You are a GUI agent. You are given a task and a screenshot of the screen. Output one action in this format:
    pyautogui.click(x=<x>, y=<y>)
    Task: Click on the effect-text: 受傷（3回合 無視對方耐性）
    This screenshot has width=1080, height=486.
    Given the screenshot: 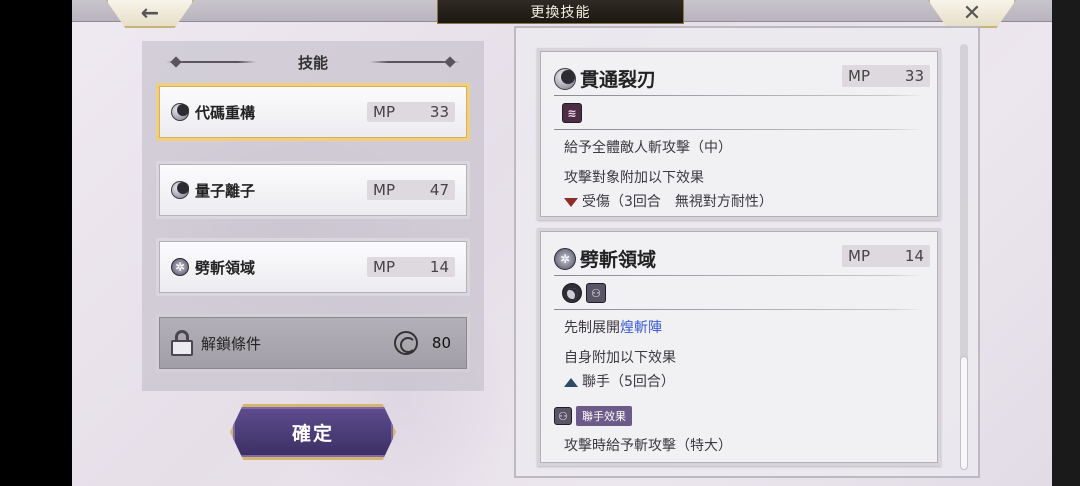 What is the action you would take?
    pyautogui.click(x=677, y=202)
    